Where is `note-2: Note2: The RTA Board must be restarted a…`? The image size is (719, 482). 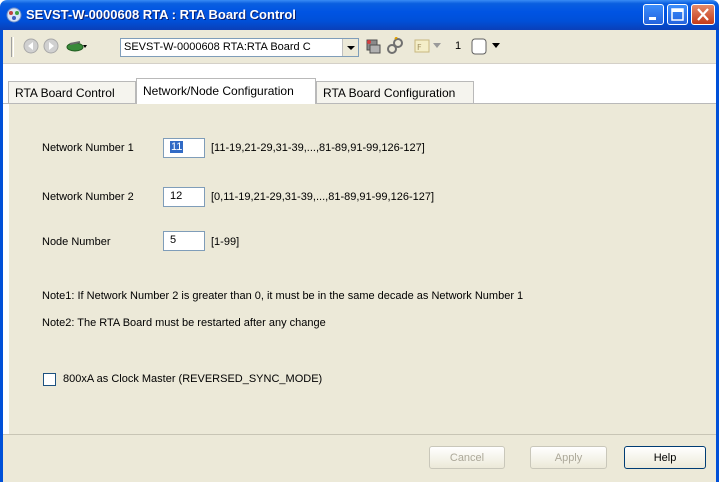
note-2: Note2: The RTA Board must be restarted a… is located at coordinates (184, 323).